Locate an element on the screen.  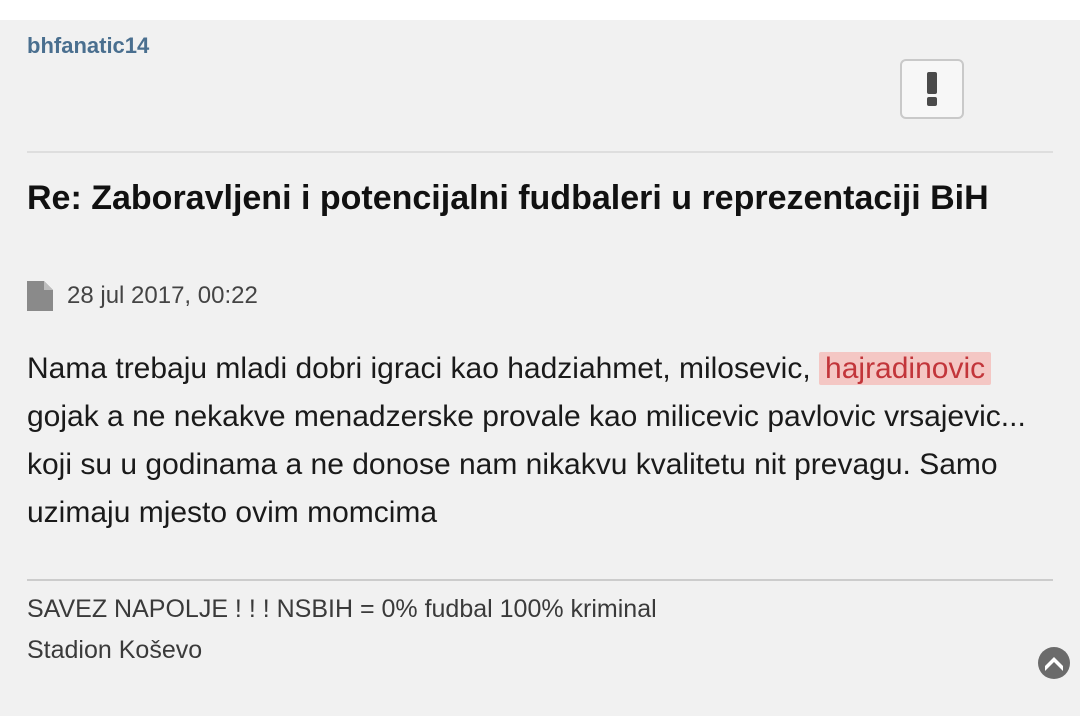
exclamation-icon is located at coordinates (932, 89).